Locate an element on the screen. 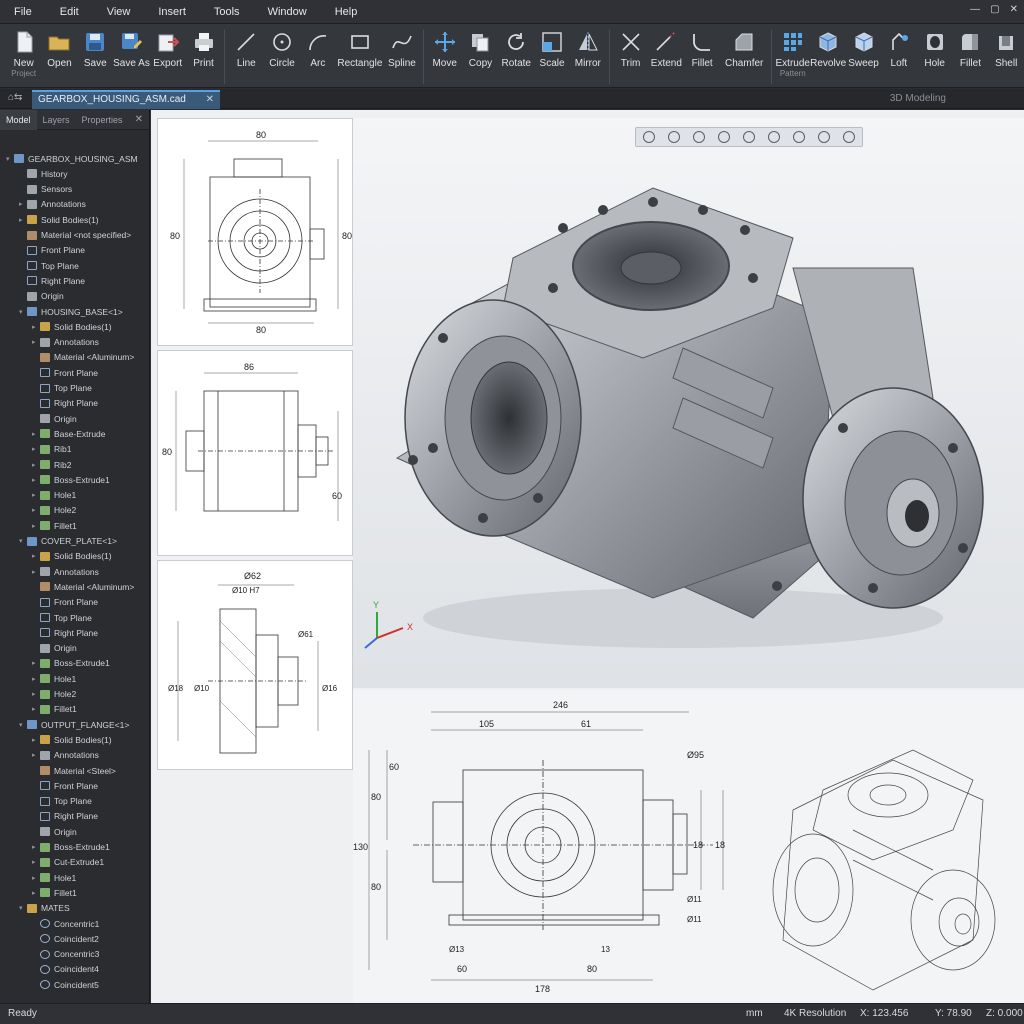 The height and width of the screenshot is (1024, 1024). tab-layers: Layers is located at coordinates (56, 120).